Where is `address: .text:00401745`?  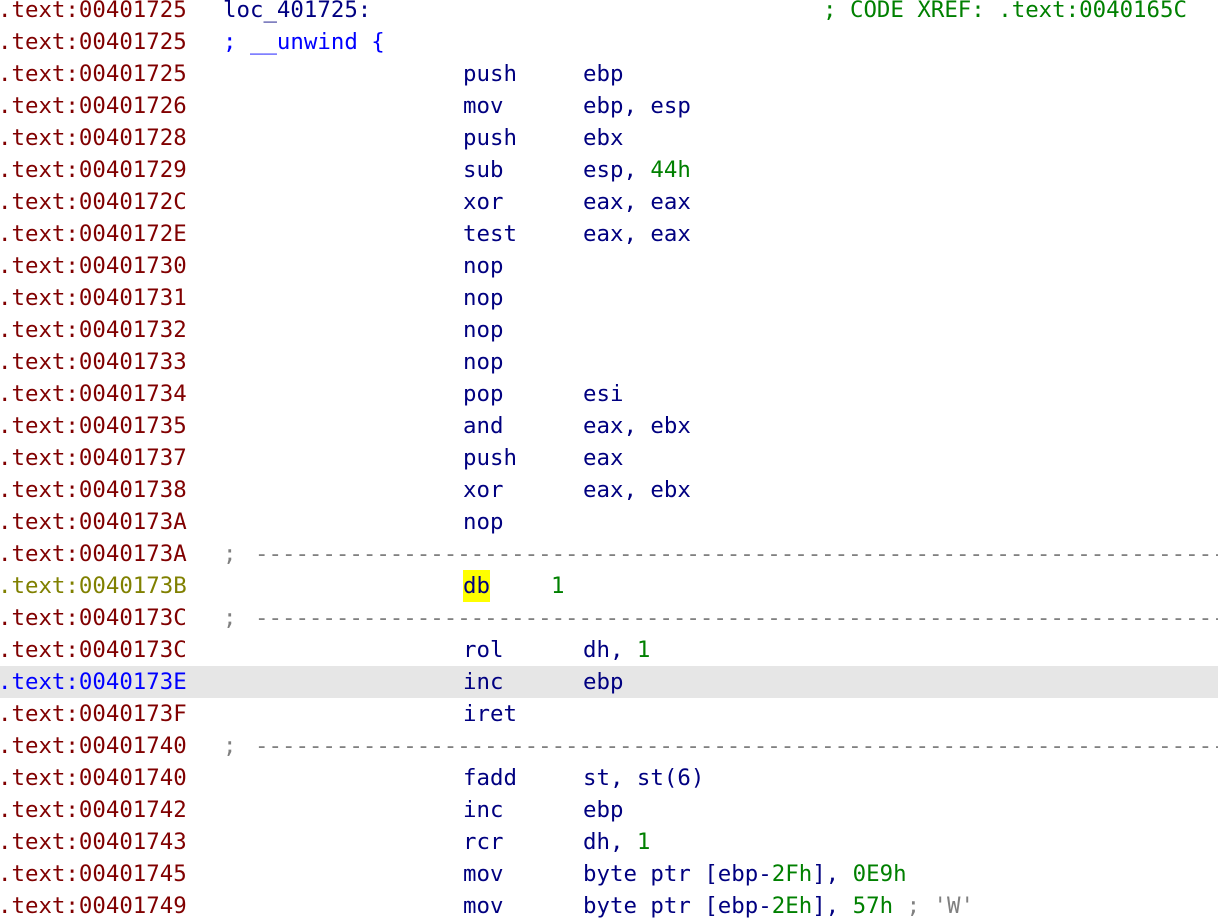
address: .text:00401745 is located at coordinates (93, 874).